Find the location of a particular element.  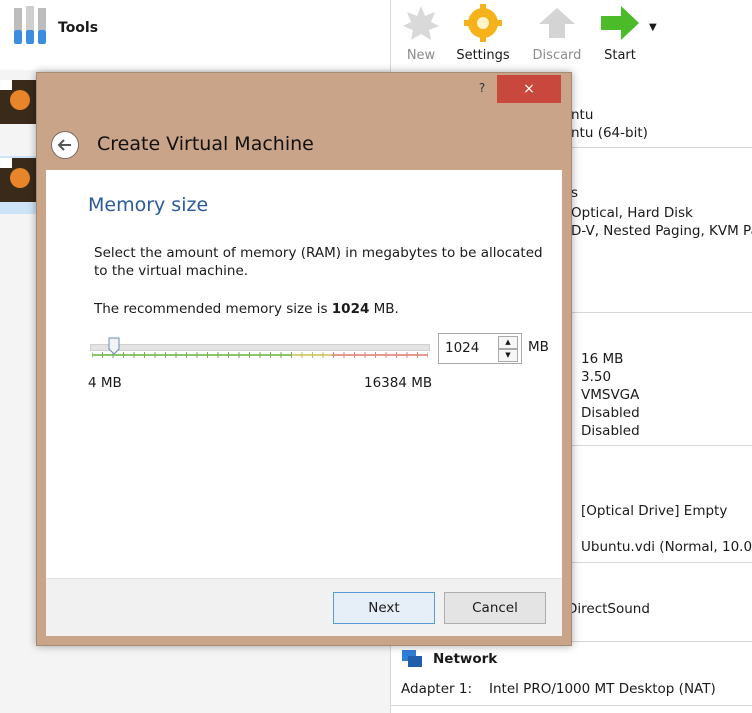

new-icon is located at coordinates (421, 23).